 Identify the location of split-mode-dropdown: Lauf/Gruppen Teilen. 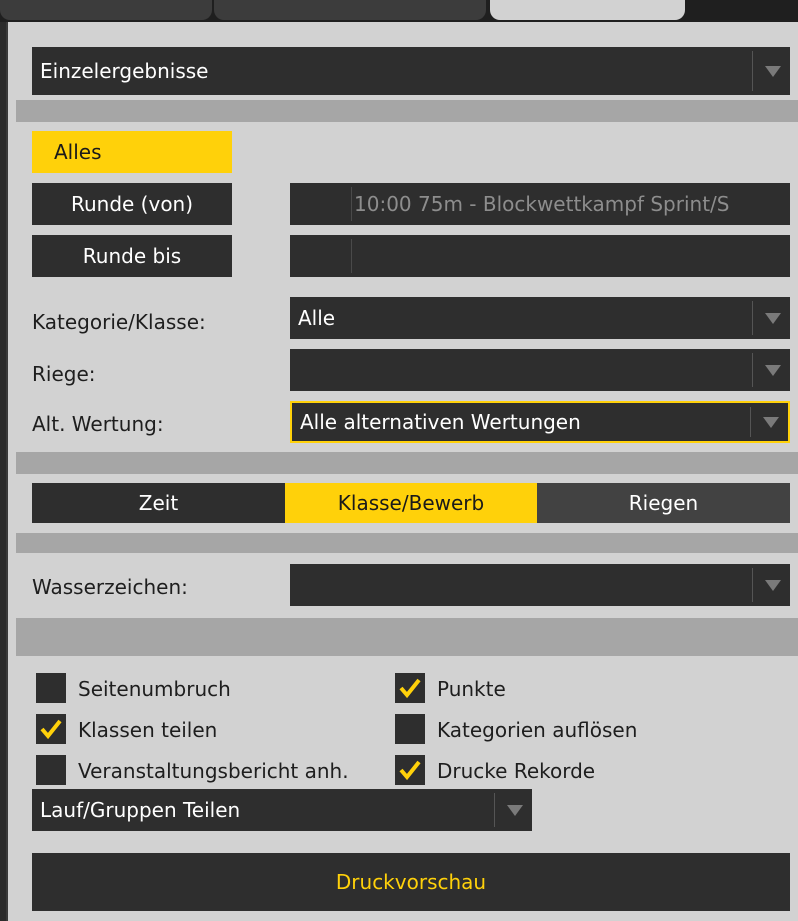
(282, 810).